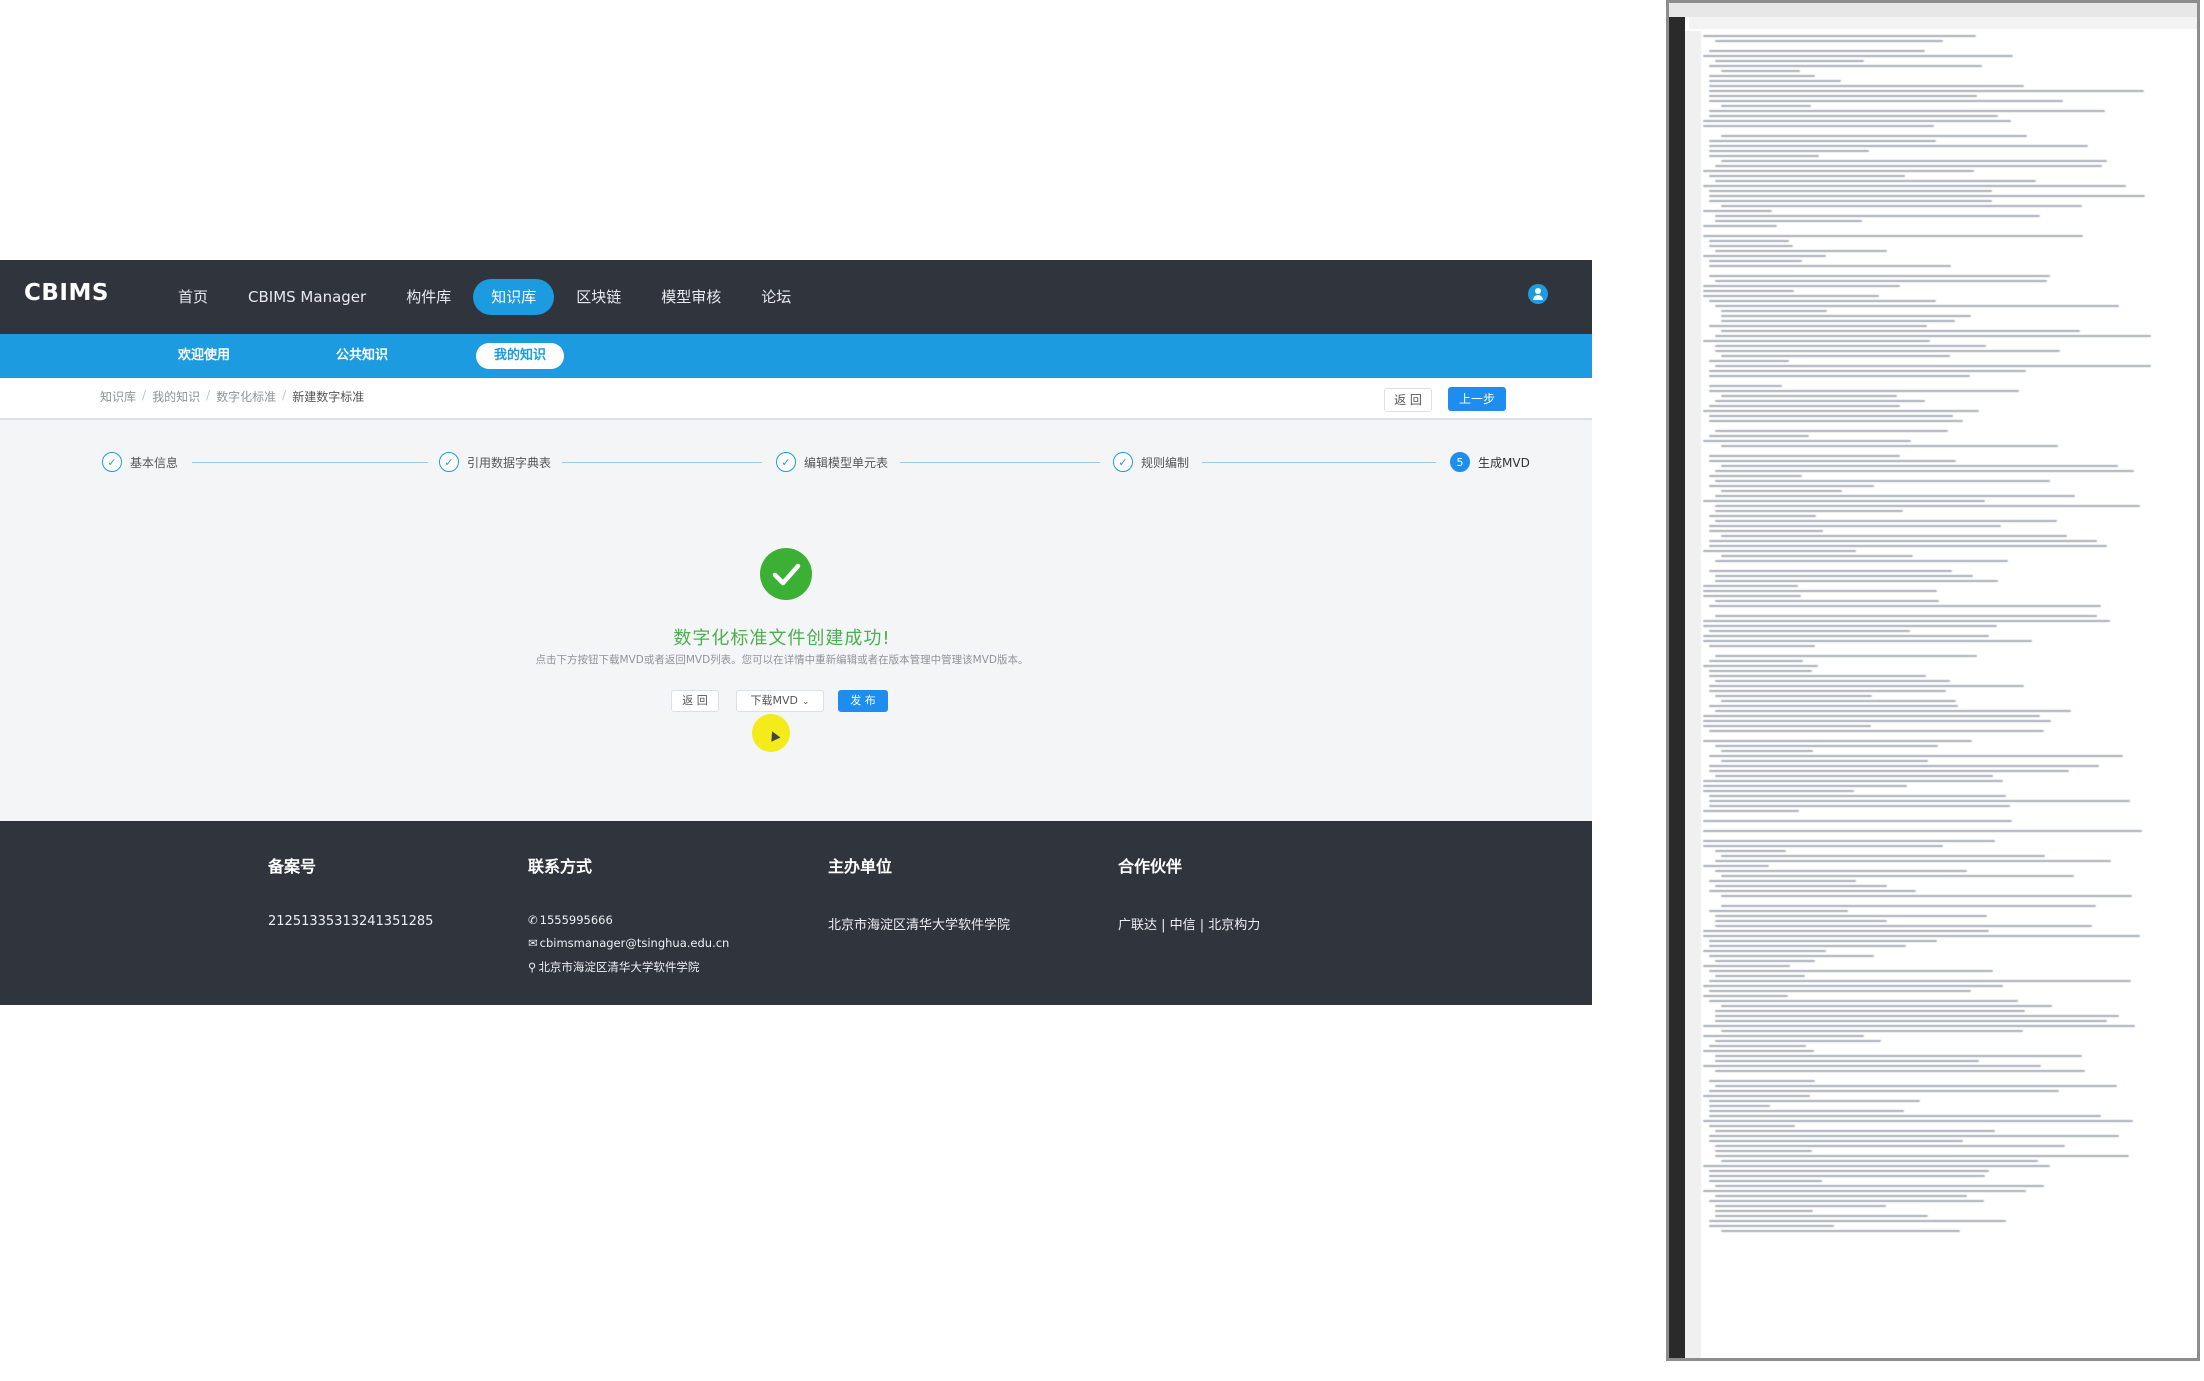 Image resolution: width=2204 pixels, height=1381 pixels. Describe the element at coordinates (1933, 10) in the screenshot. I see `editor-titlebar` at that location.